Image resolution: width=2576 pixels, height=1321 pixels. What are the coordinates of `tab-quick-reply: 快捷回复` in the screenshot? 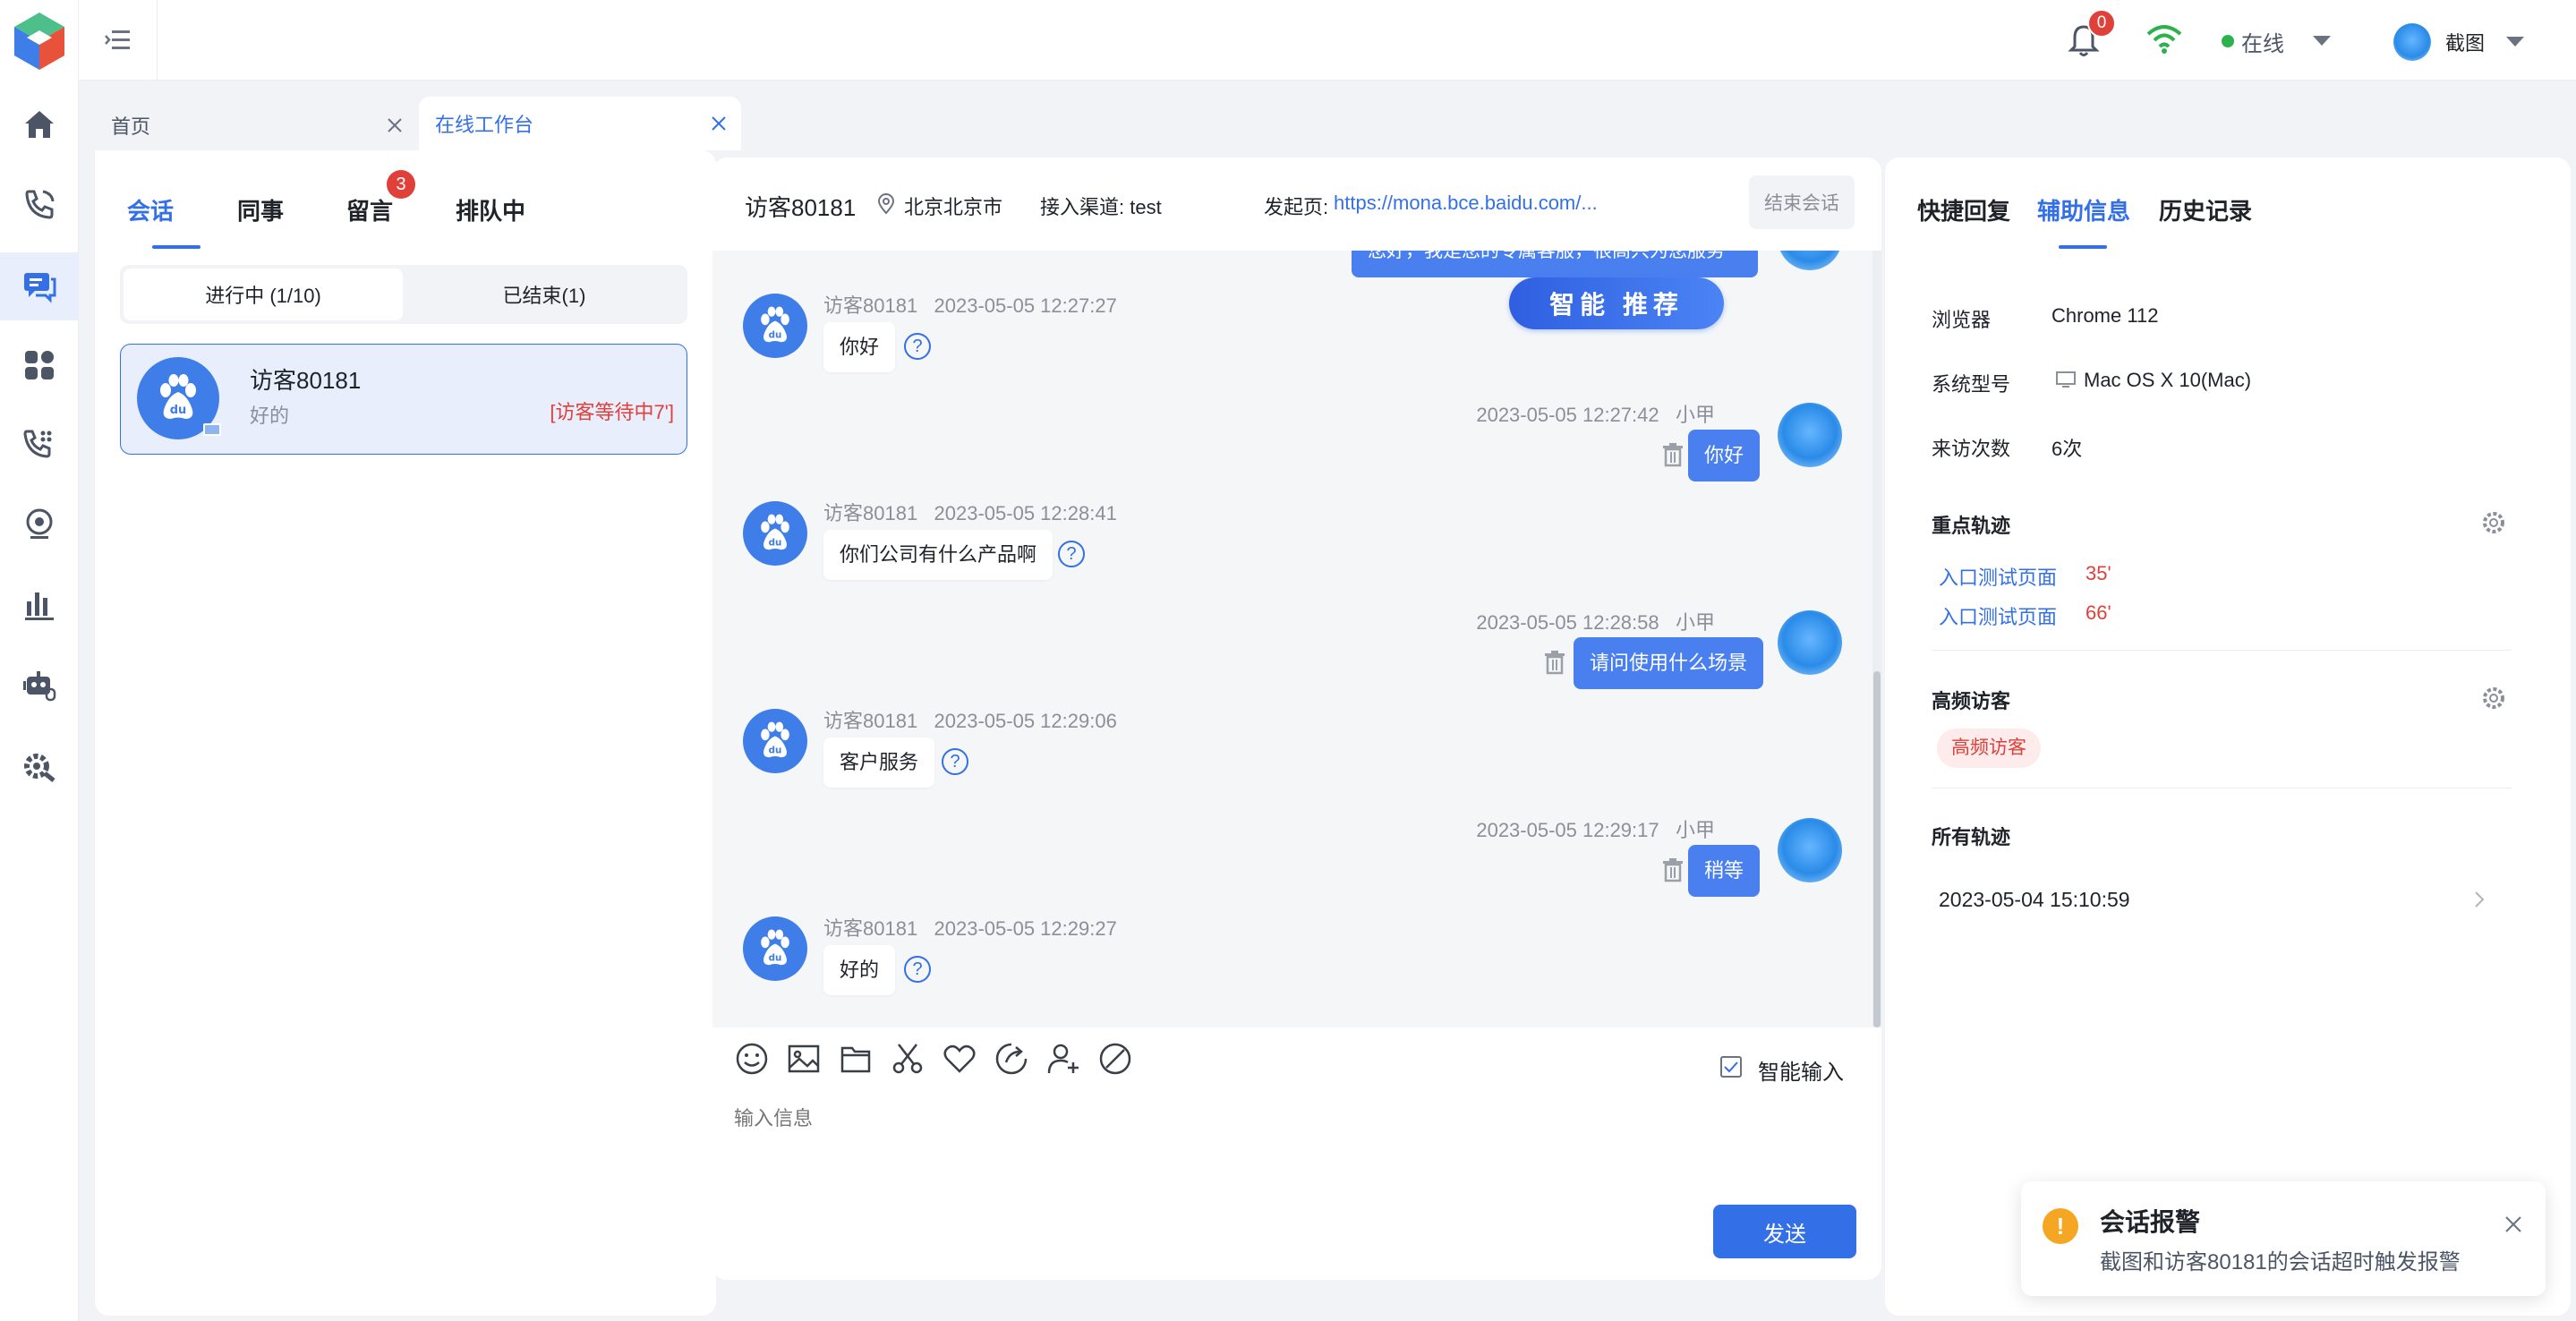 It's located at (1963, 209).